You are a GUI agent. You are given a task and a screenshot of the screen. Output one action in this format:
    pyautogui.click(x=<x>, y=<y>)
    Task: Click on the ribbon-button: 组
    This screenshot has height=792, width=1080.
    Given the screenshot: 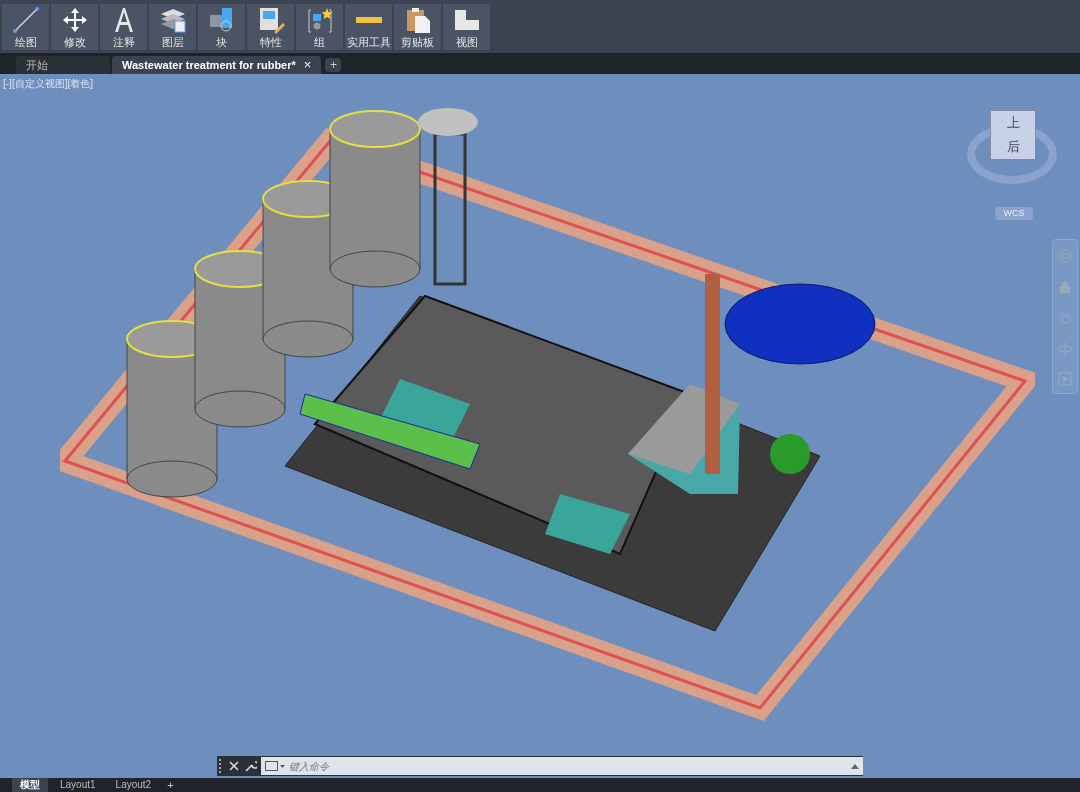 What is the action you would take?
    pyautogui.click(x=319, y=27)
    